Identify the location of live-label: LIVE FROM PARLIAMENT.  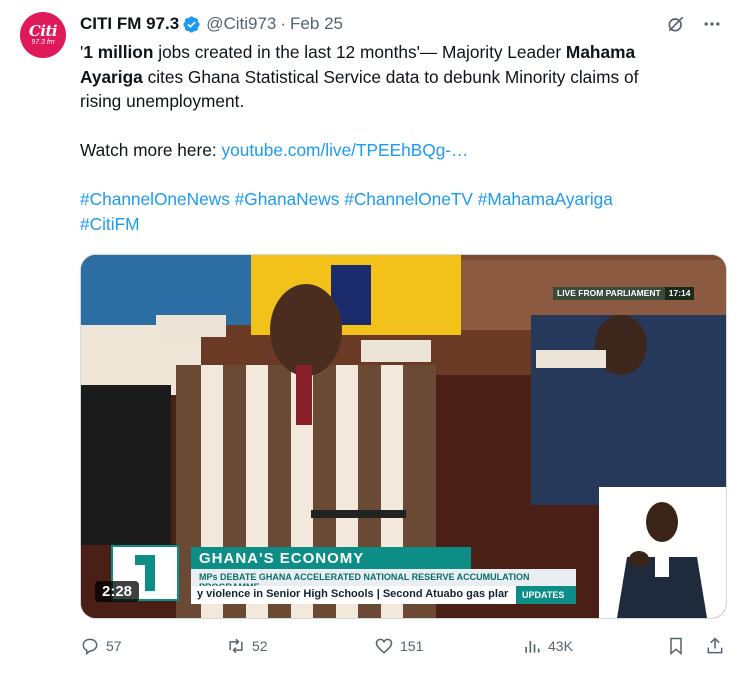
(609, 293).